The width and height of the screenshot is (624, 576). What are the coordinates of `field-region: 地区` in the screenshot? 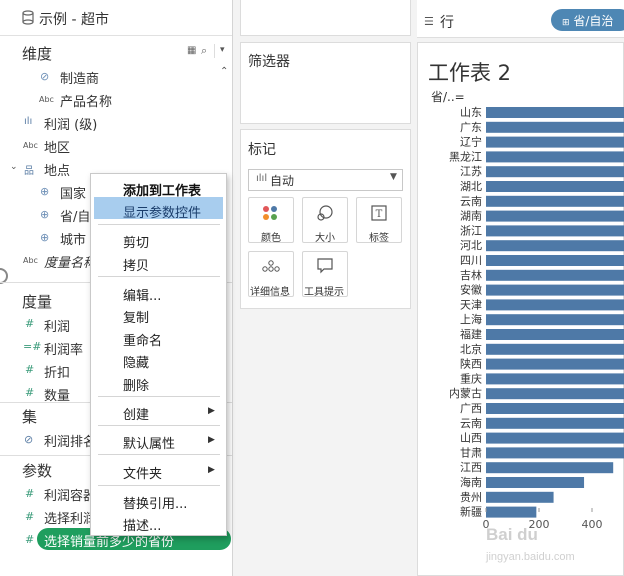 It's located at (57, 146).